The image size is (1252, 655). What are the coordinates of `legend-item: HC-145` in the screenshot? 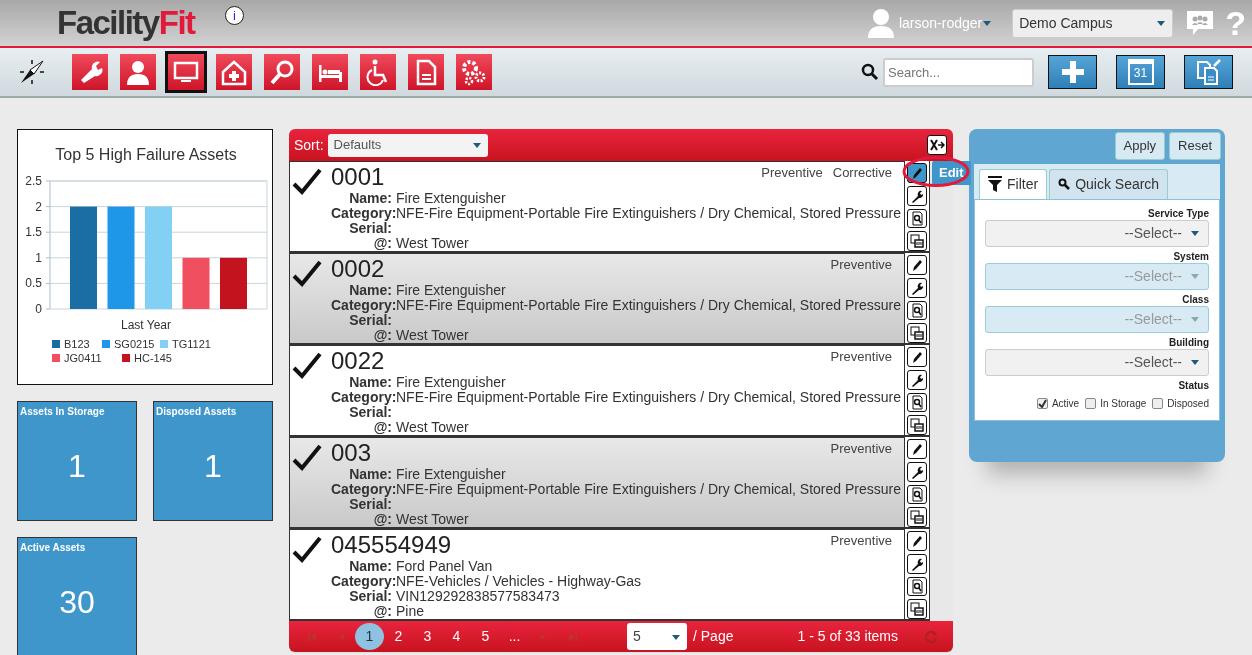 It's located at (147, 358).